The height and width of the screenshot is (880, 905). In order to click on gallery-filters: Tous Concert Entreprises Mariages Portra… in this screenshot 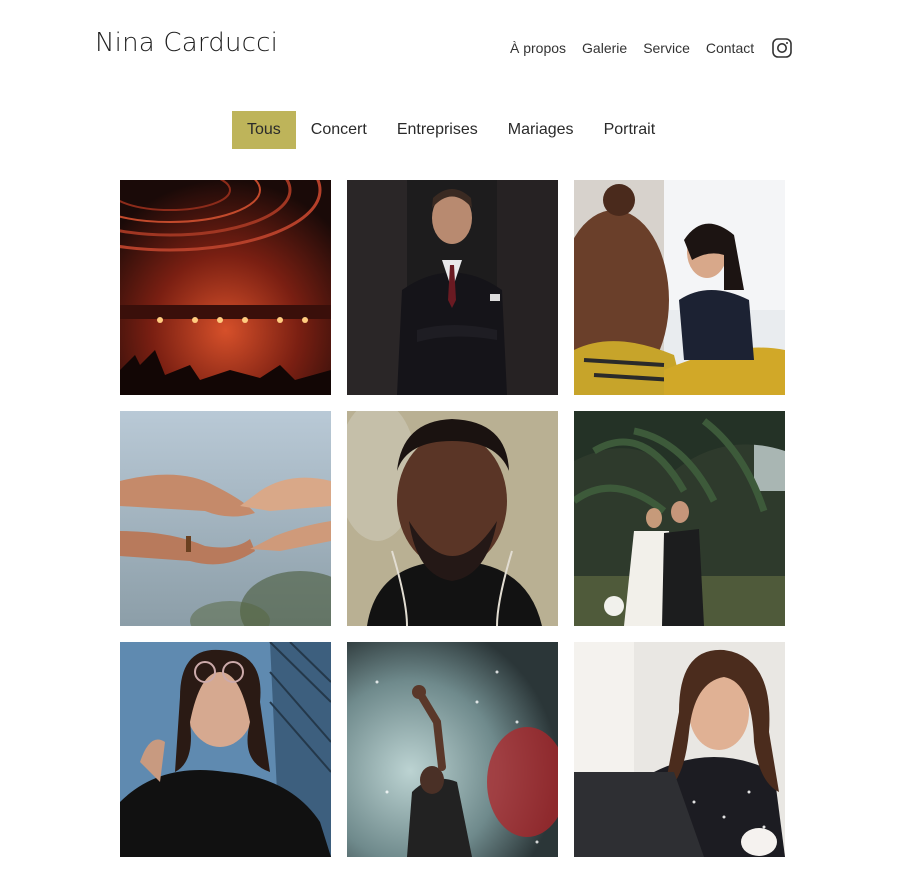, I will do `click(451, 130)`.